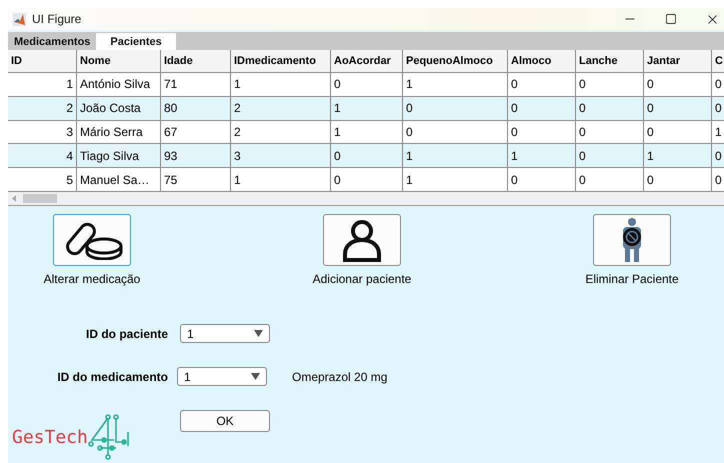  What do you see at coordinates (632, 279) in the screenshot?
I see `button-label: Eliminar Paciente` at bounding box center [632, 279].